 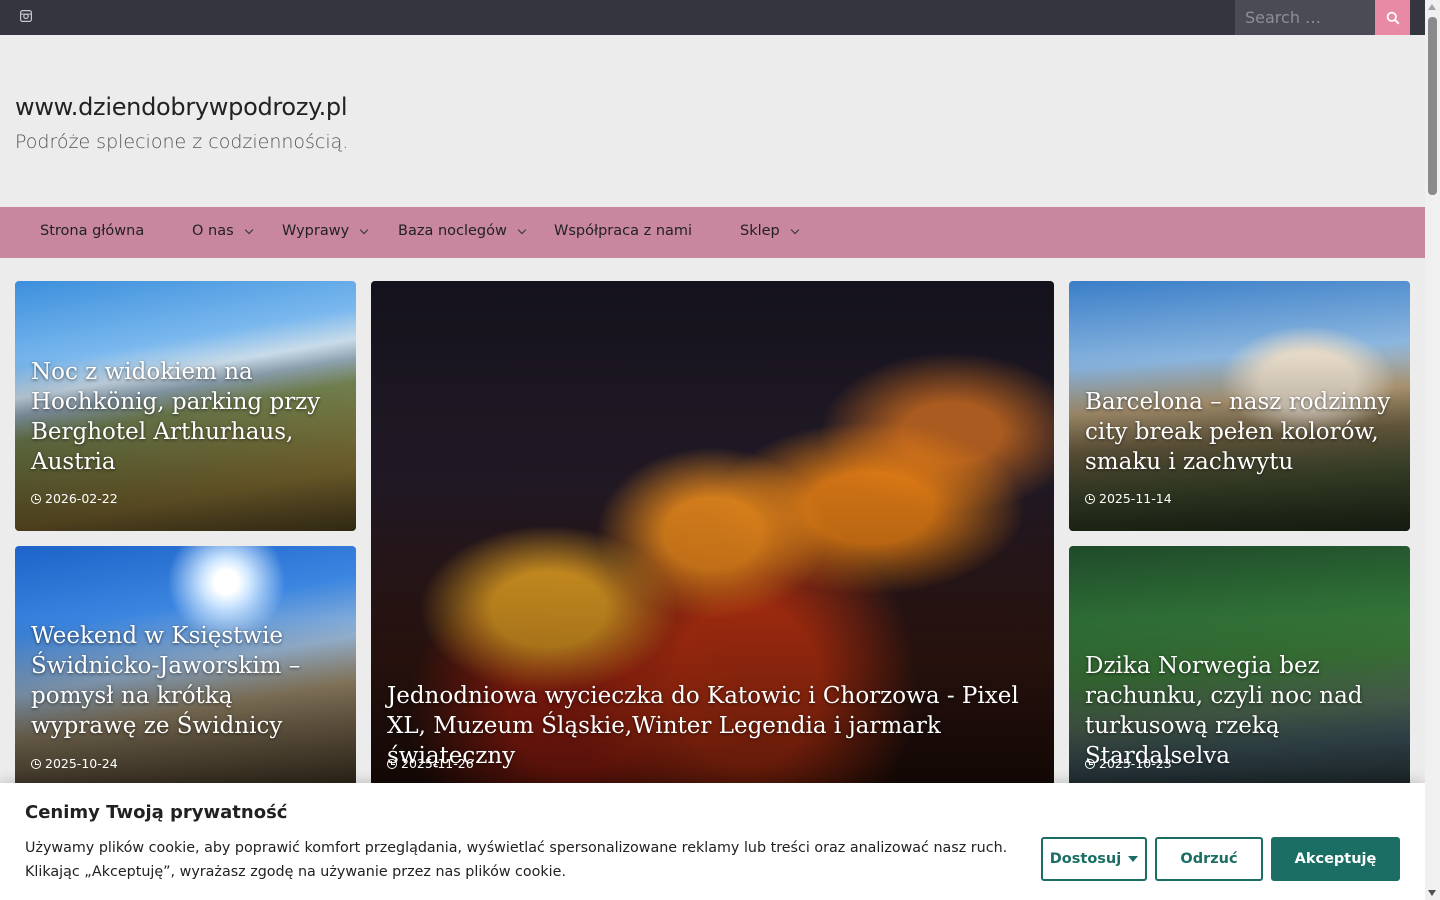 I want to click on scroll-down-arrow-icon, so click(x=1432, y=893).